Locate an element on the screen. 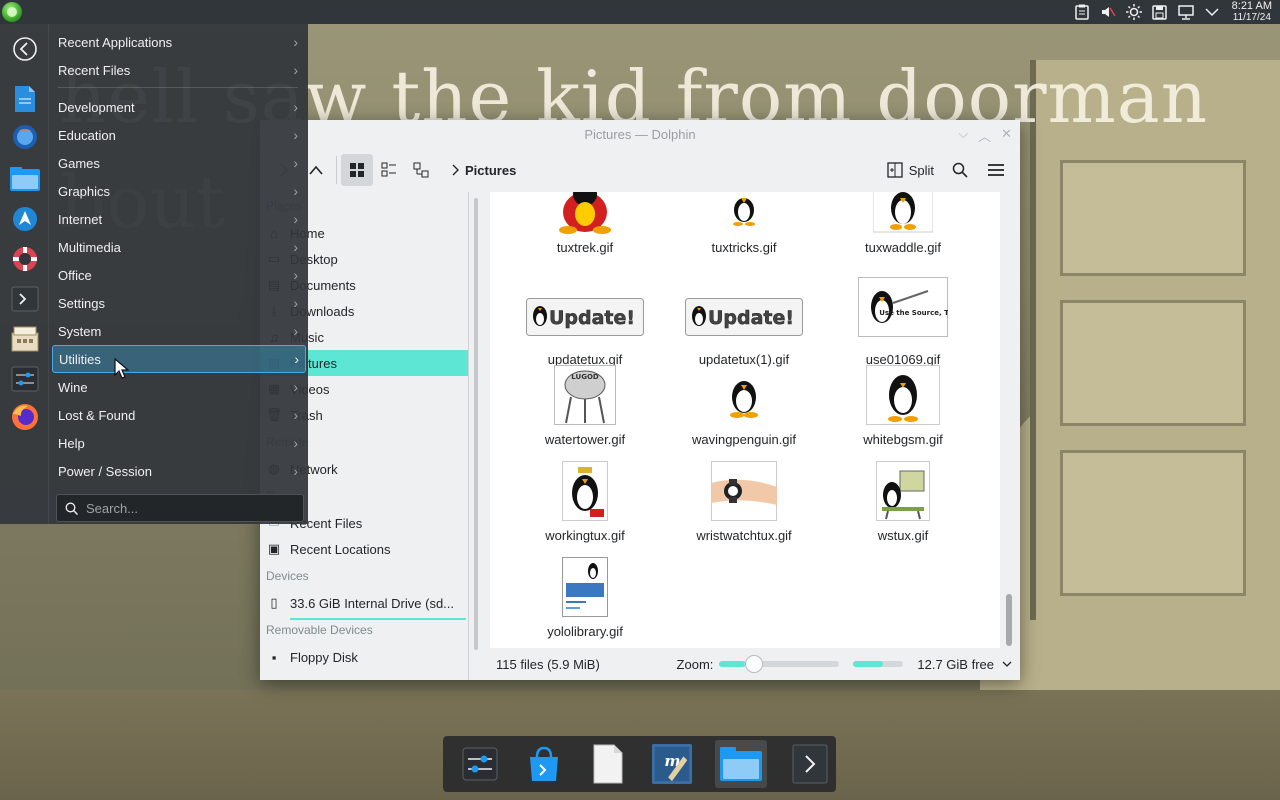 This screenshot has width=1280, height=800. favorite-firefox is located at coordinates (25, 417).